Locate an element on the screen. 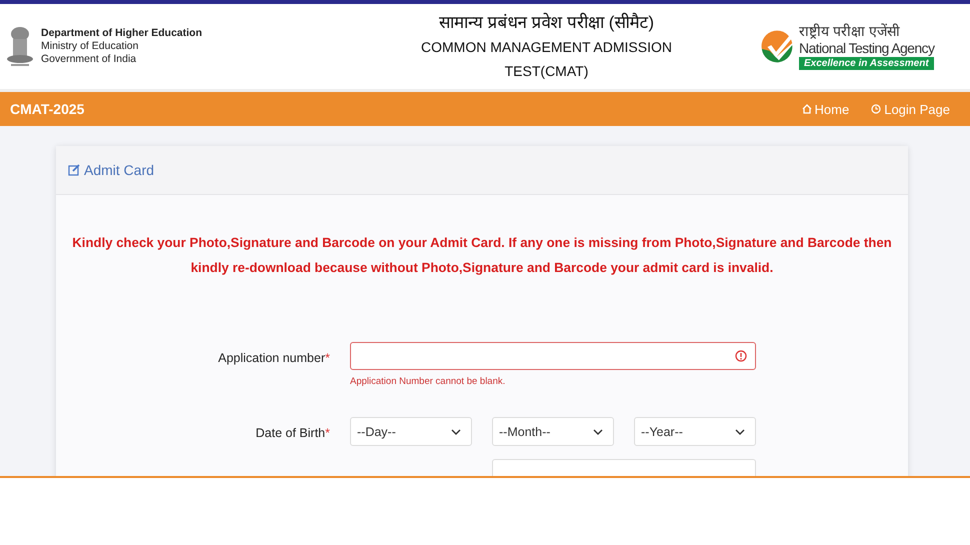  home-icon is located at coordinates (807, 109).